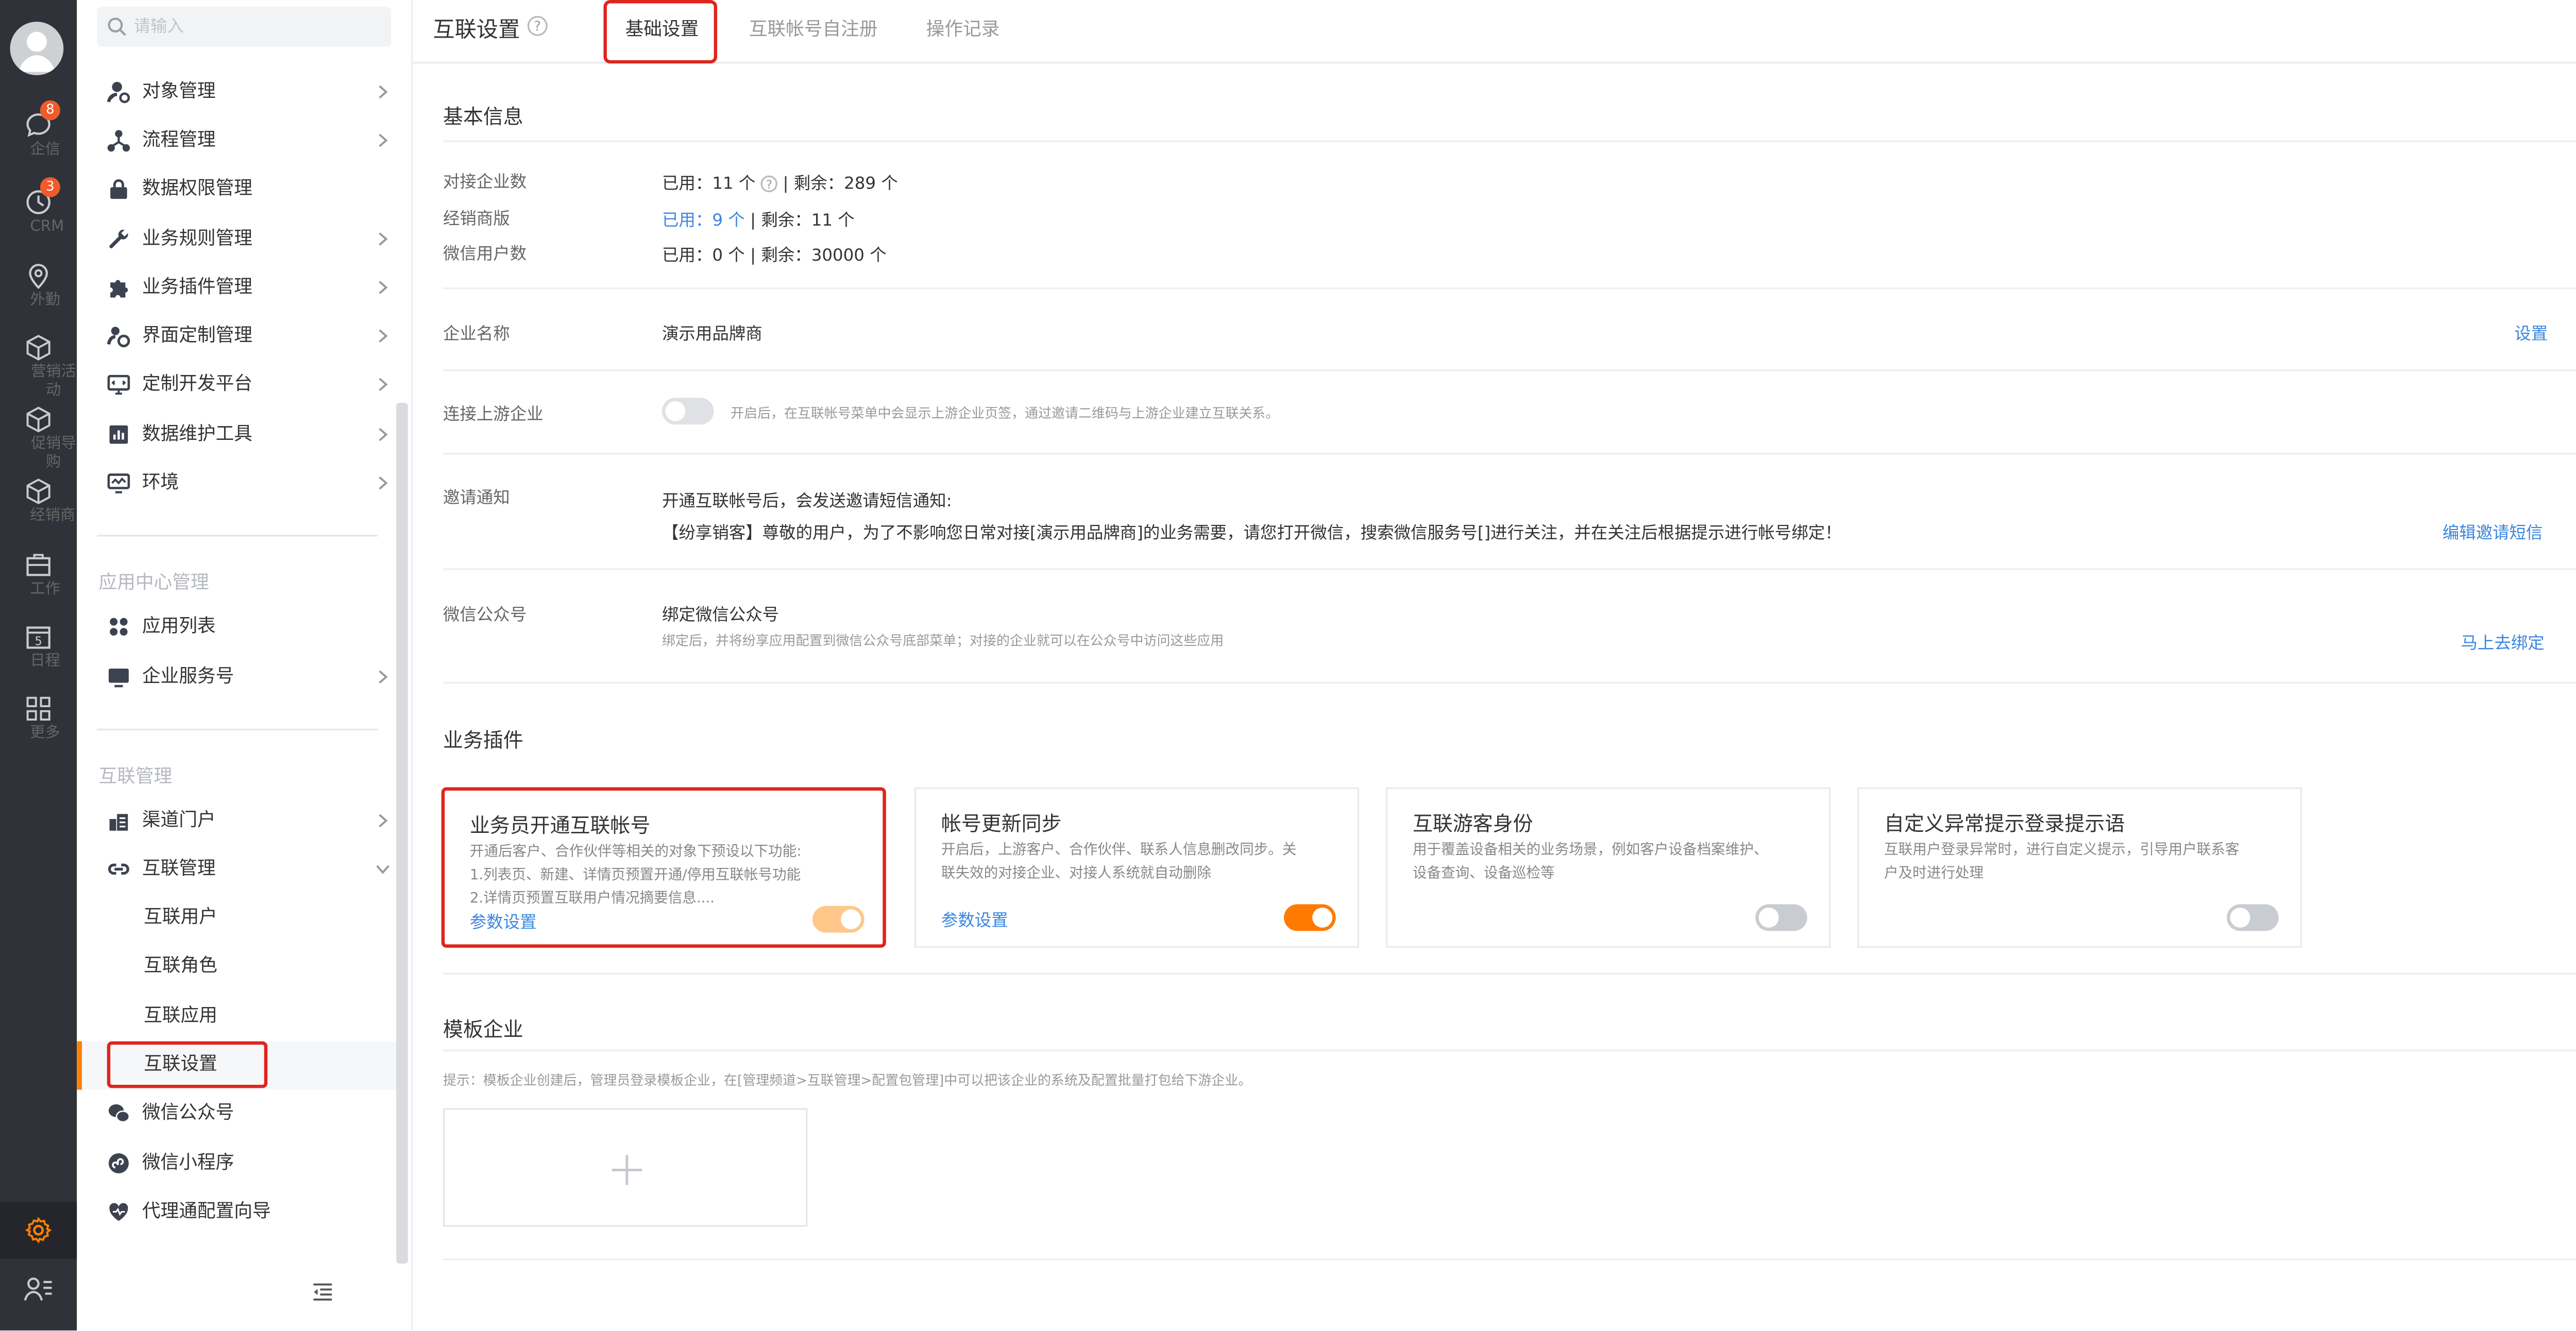 The height and width of the screenshot is (1331, 2576). I want to click on tab-operation-log: 操作记录, so click(963, 28).